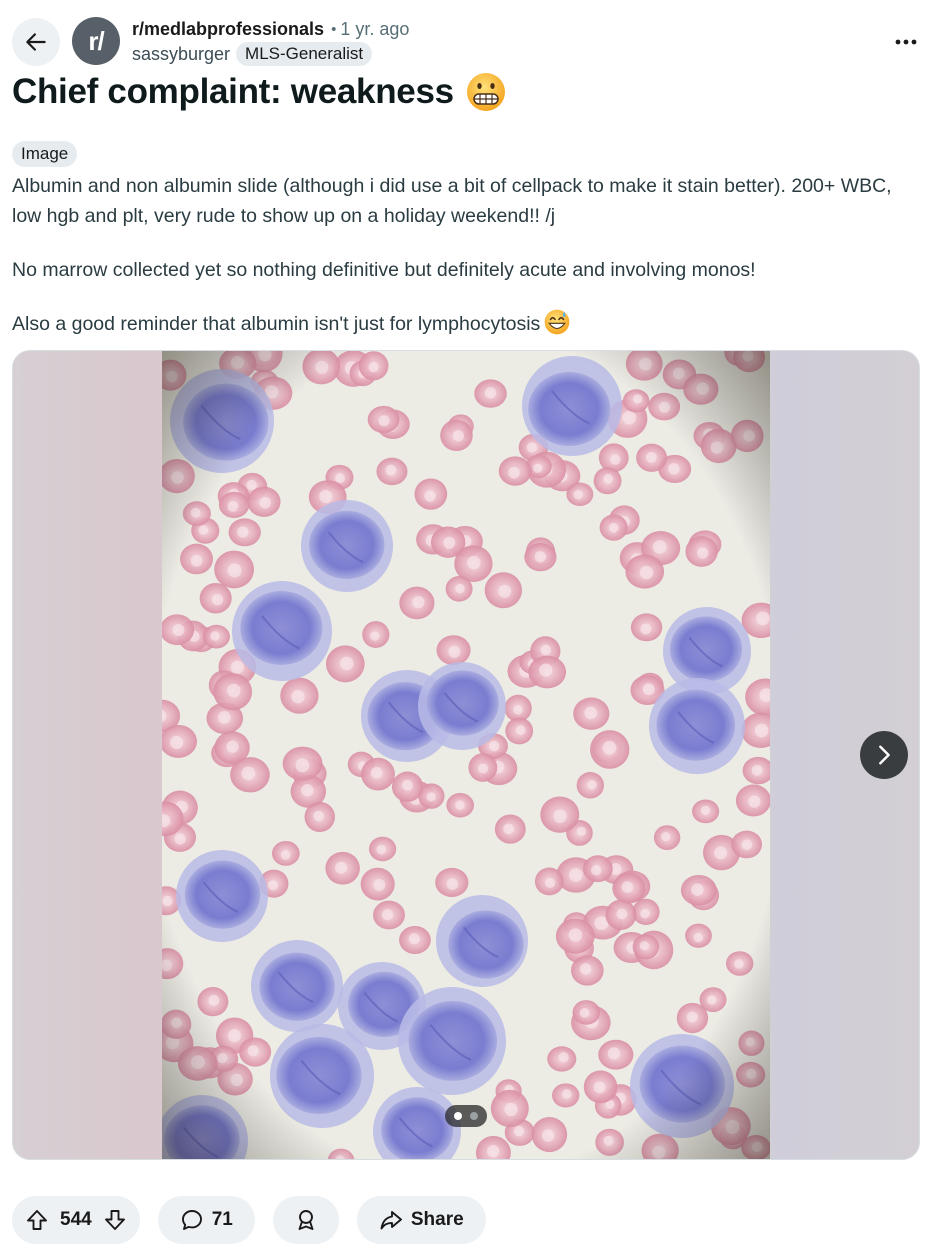 The image size is (938, 1256). I want to click on arrow-left-icon, so click(36, 42).